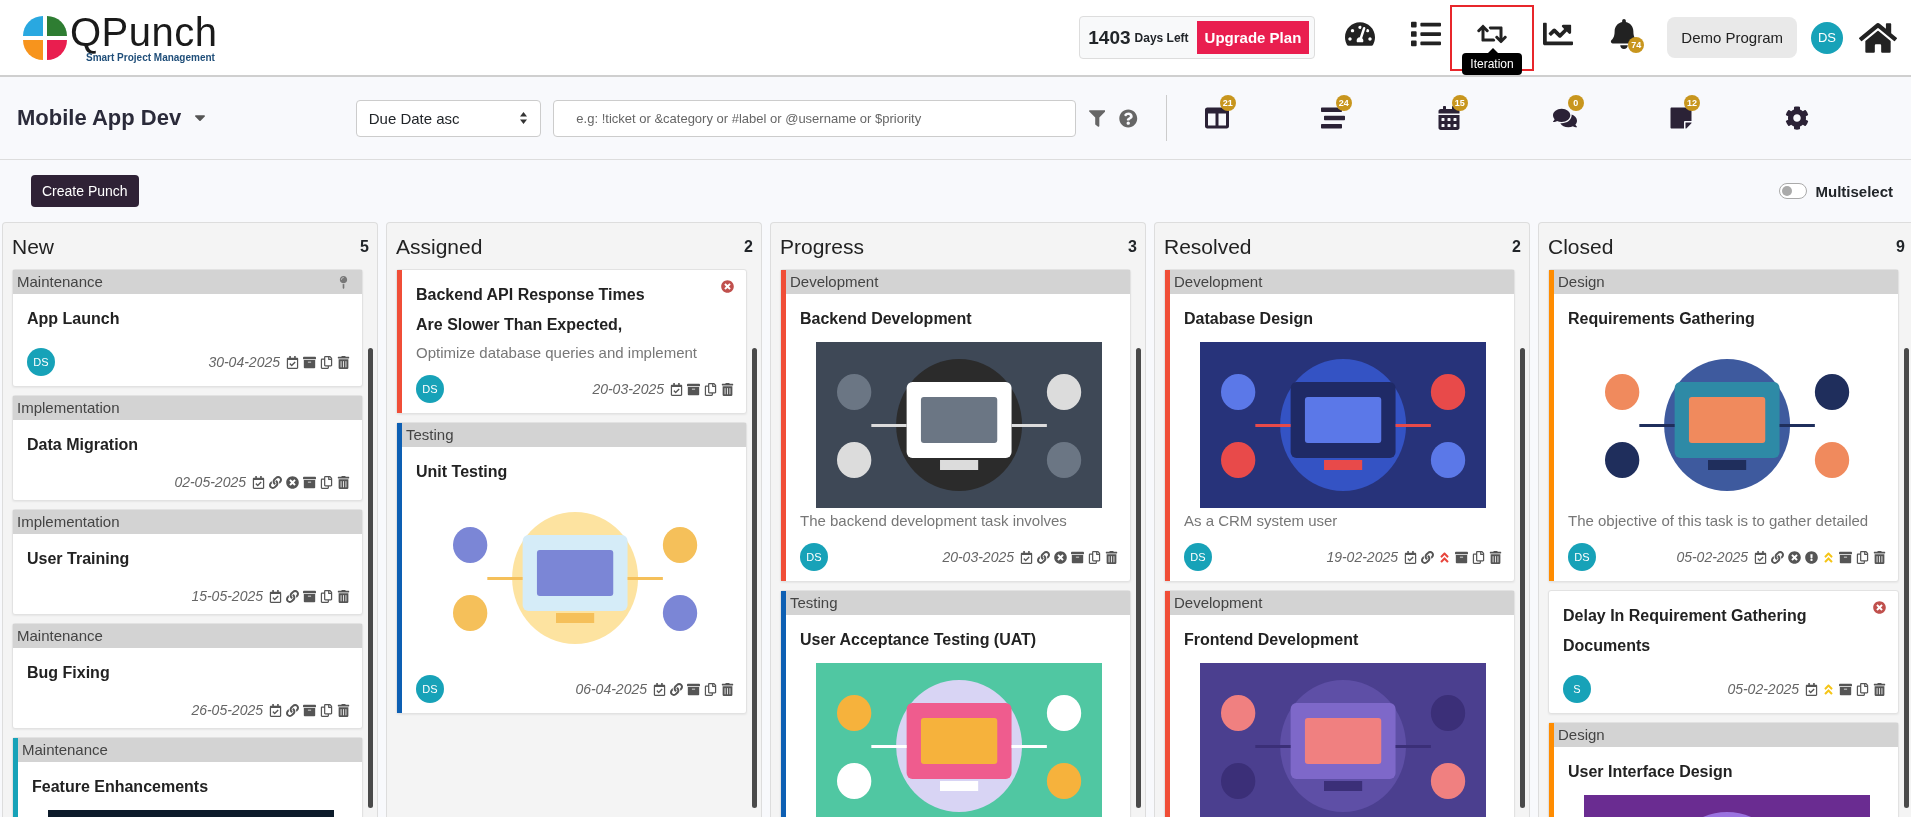 The height and width of the screenshot is (817, 1911). I want to click on count-badge: 12, so click(1691, 103).